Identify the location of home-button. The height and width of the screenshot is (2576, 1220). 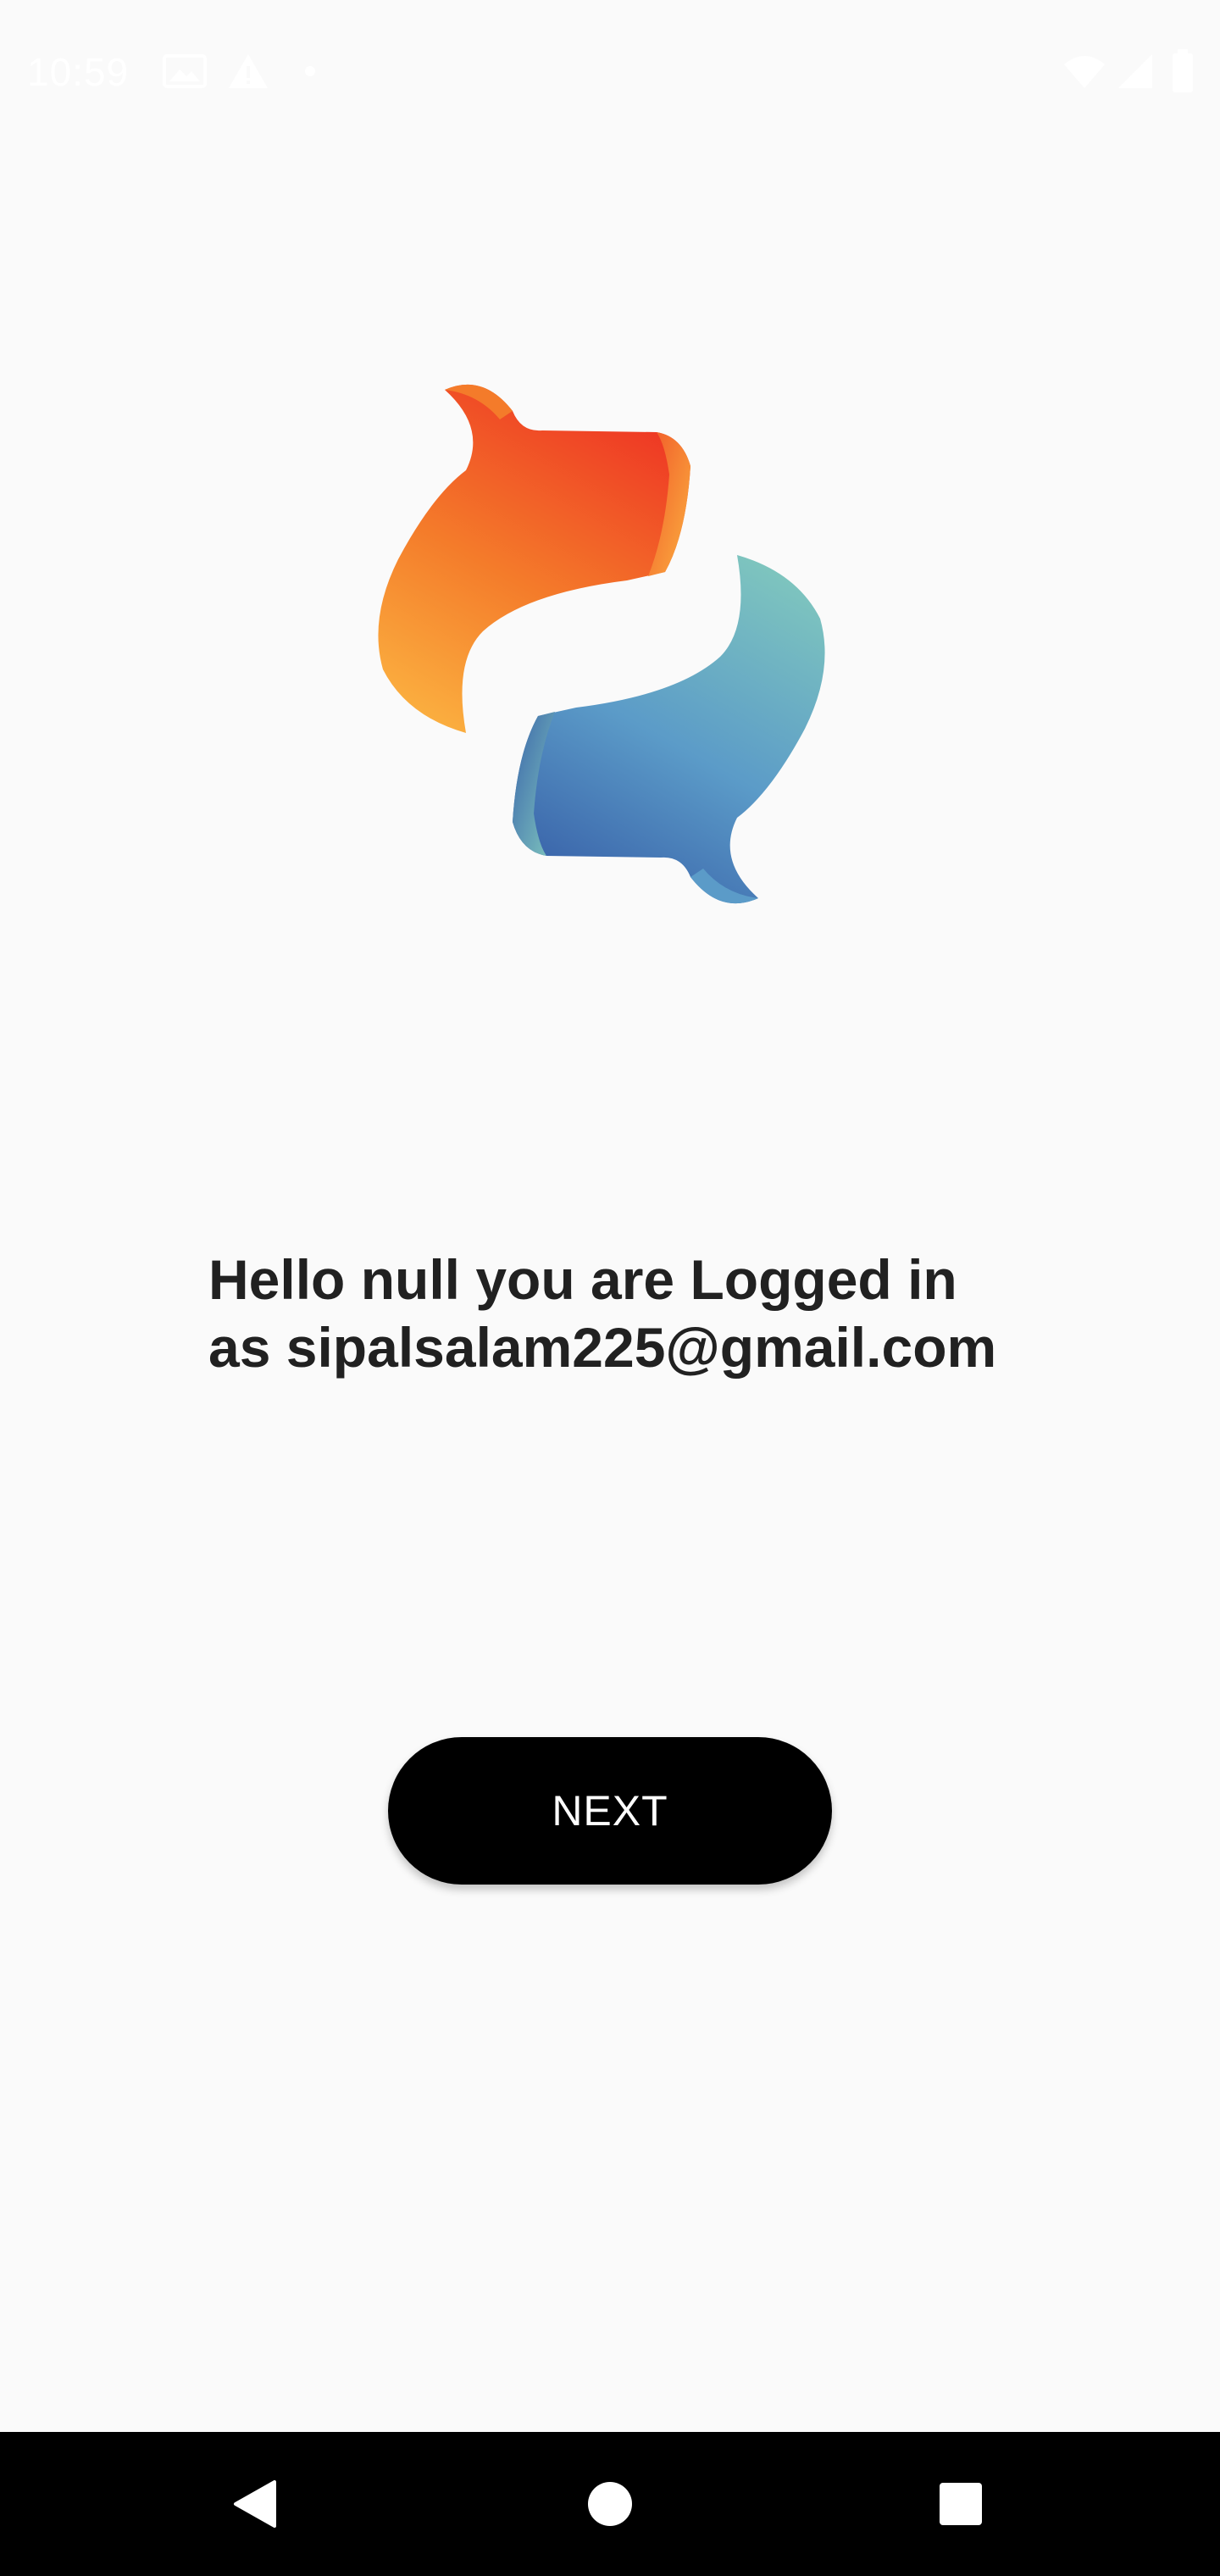
(610, 2504).